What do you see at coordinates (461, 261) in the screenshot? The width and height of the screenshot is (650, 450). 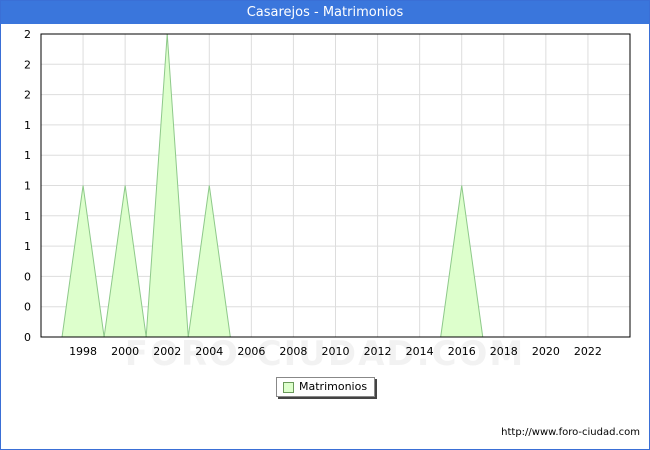 I see `area-peak-2016` at bounding box center [461, 261].